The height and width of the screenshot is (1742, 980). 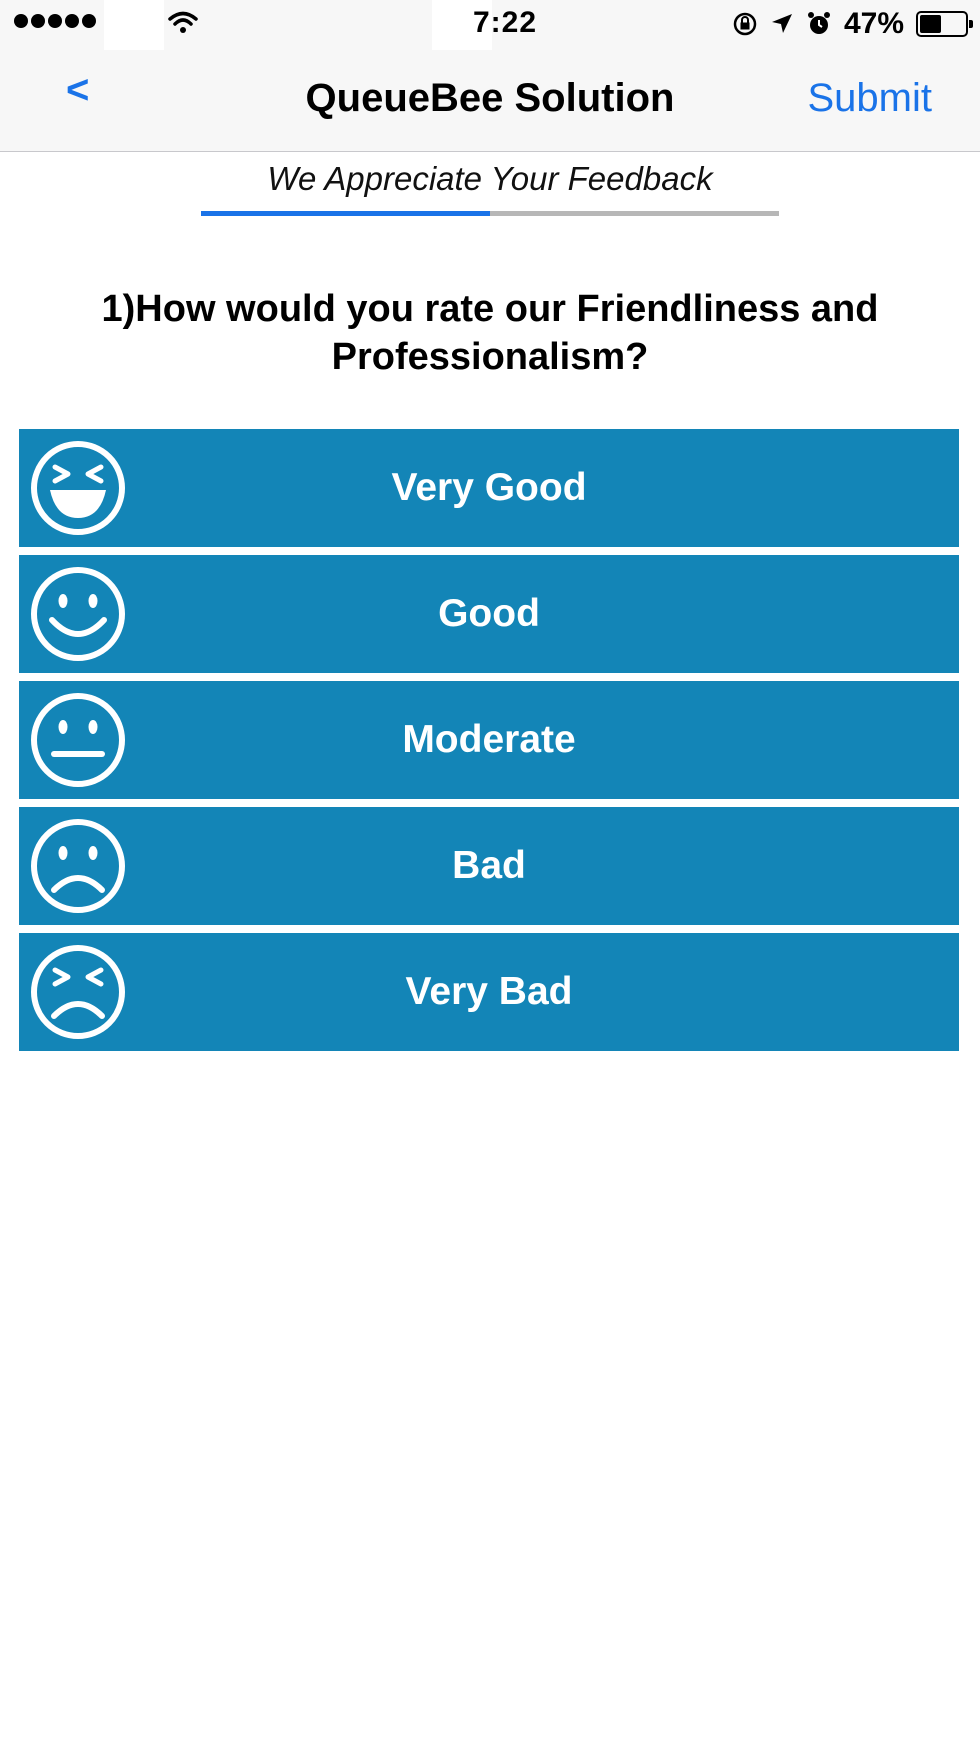 What do you see at coordinates (745, 24) in the screenshot?
I see `orientation-lock-icon` at bounding box center [745, 24].